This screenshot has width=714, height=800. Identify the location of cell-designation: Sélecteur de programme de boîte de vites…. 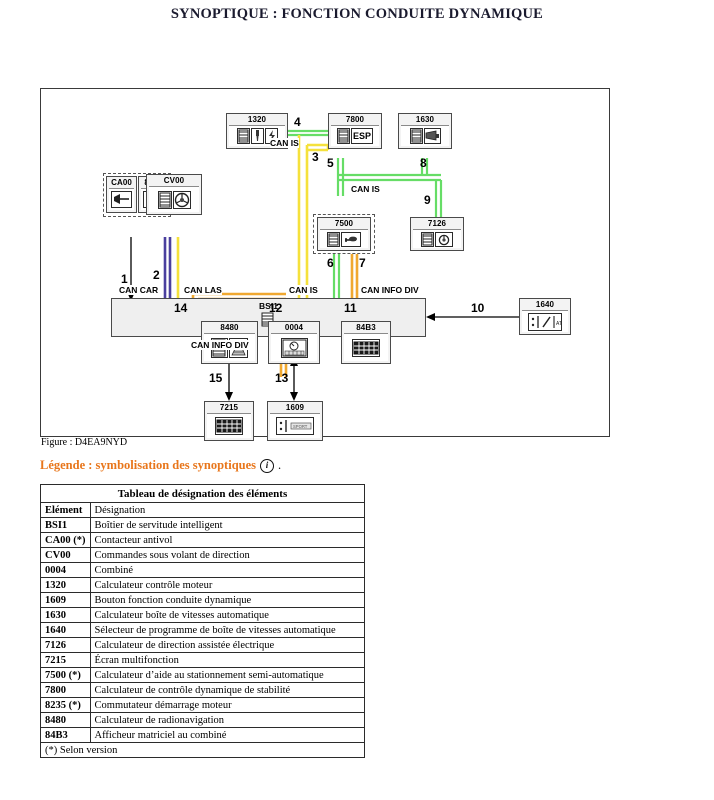
(227, 630).